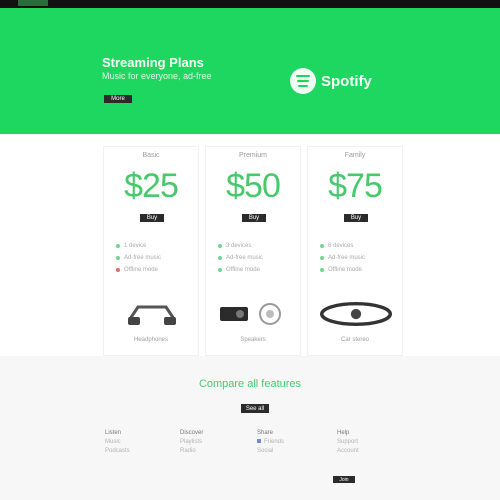  I want to click on column-line: Friends, so click(287, 442).